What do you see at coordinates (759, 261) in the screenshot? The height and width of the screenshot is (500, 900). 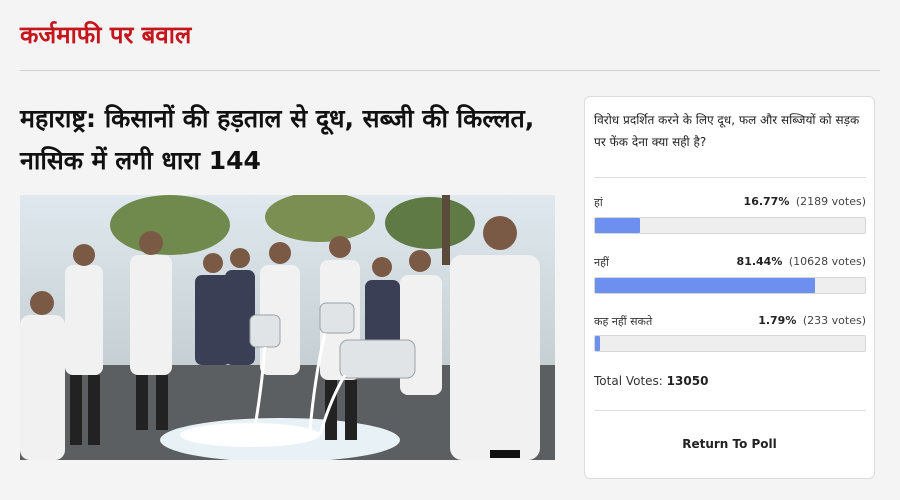 I see `poll-option-percent: 81.44%` at bounding box center [759, 261].